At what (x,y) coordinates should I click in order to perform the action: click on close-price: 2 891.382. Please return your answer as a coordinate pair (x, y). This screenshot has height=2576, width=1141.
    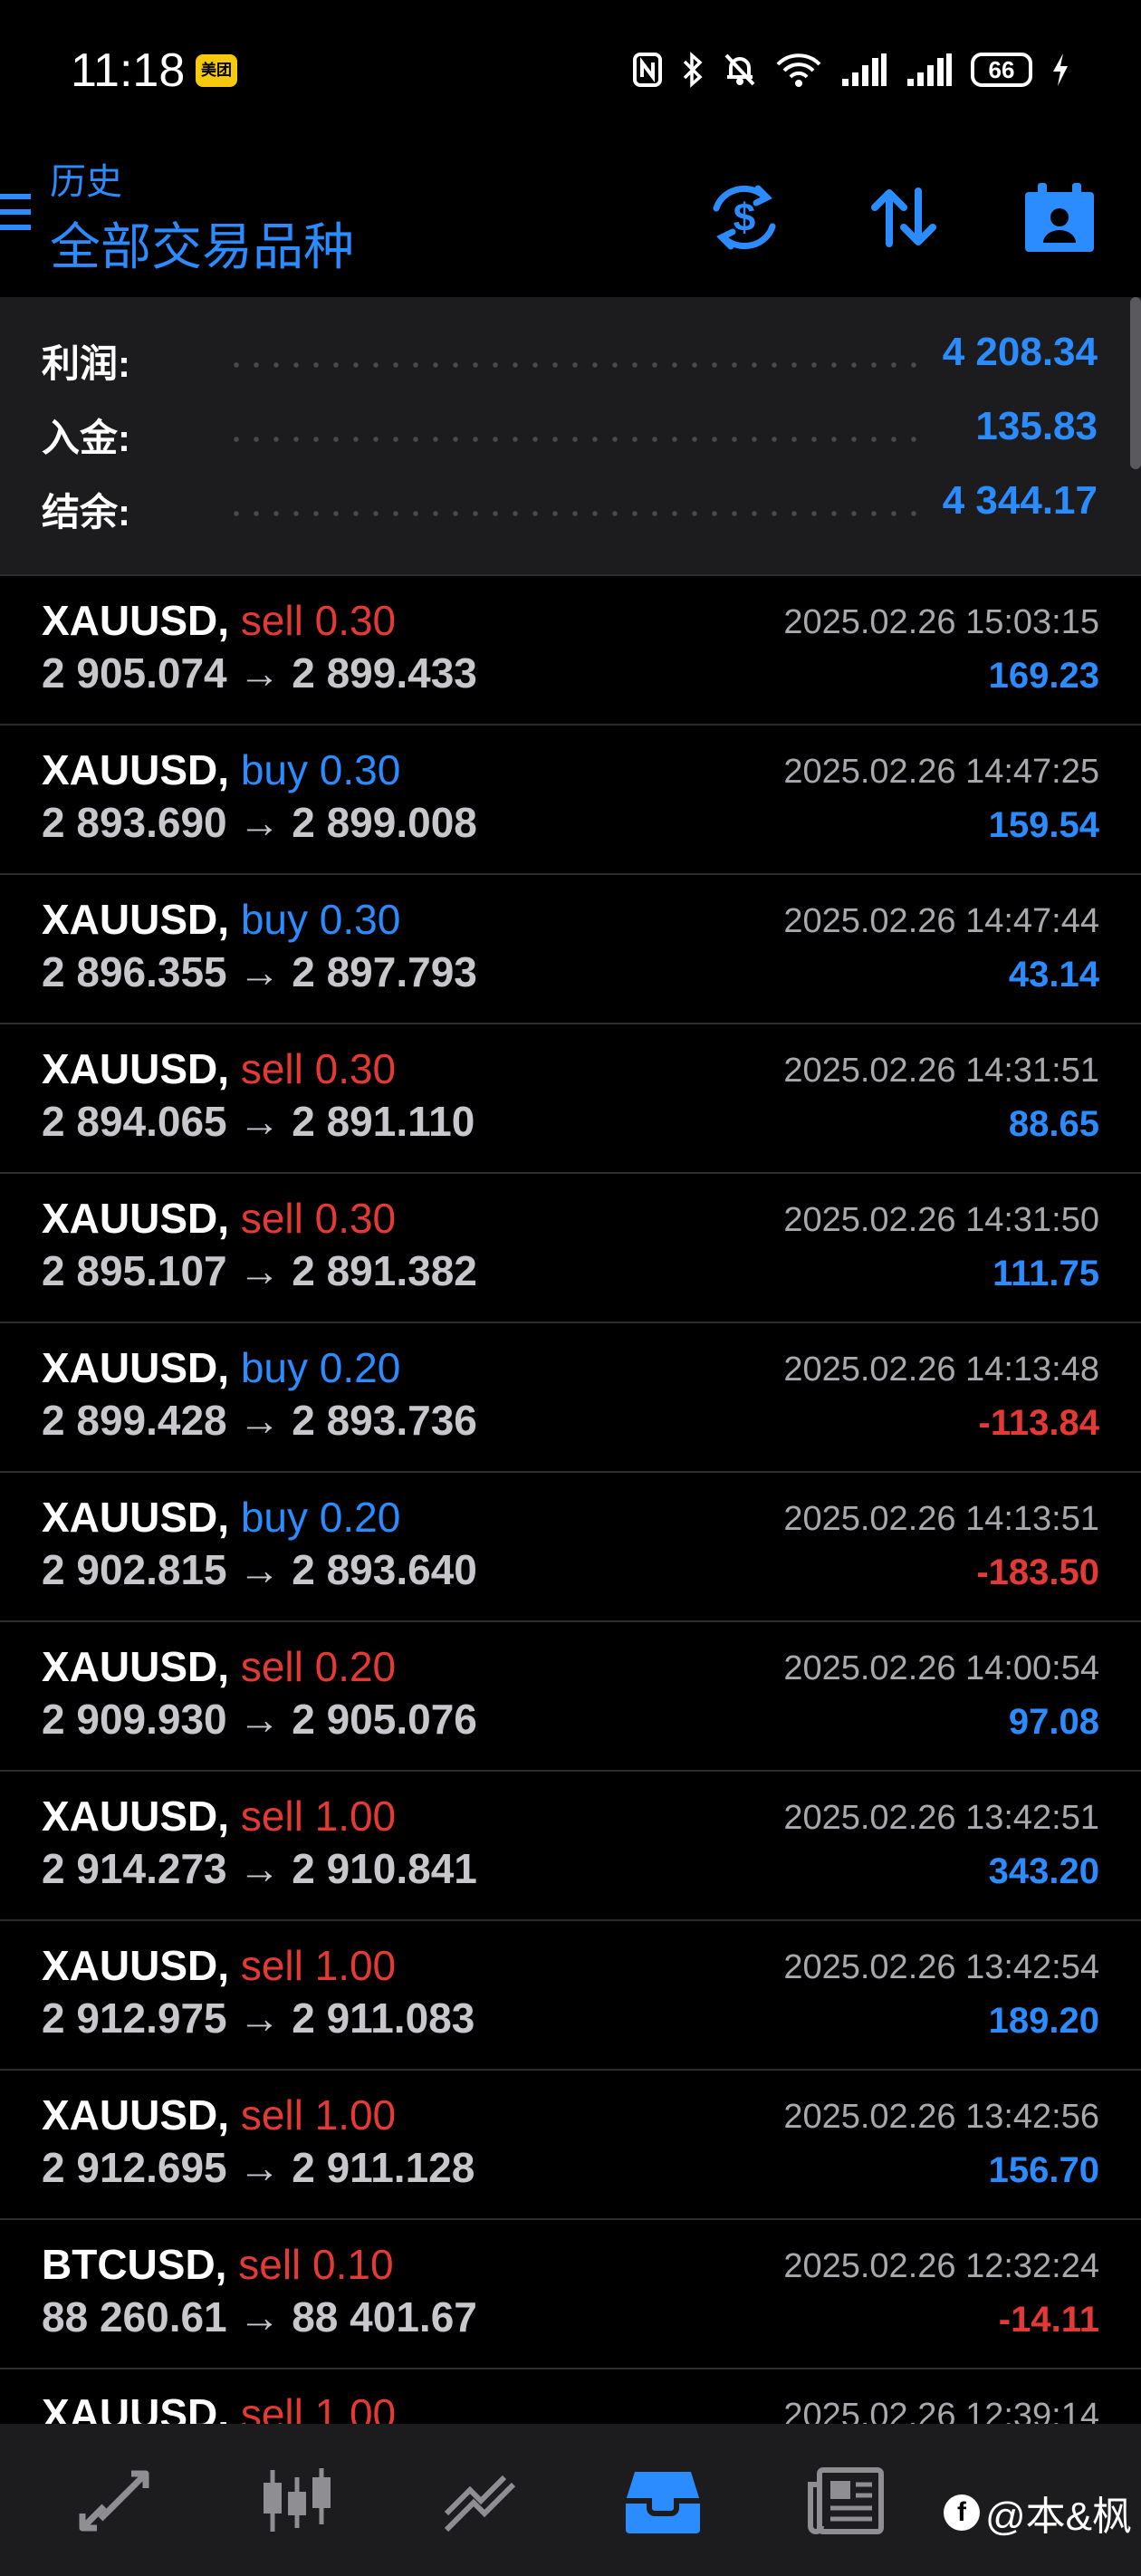
    Looking at the image, I should click on (384, 1270).